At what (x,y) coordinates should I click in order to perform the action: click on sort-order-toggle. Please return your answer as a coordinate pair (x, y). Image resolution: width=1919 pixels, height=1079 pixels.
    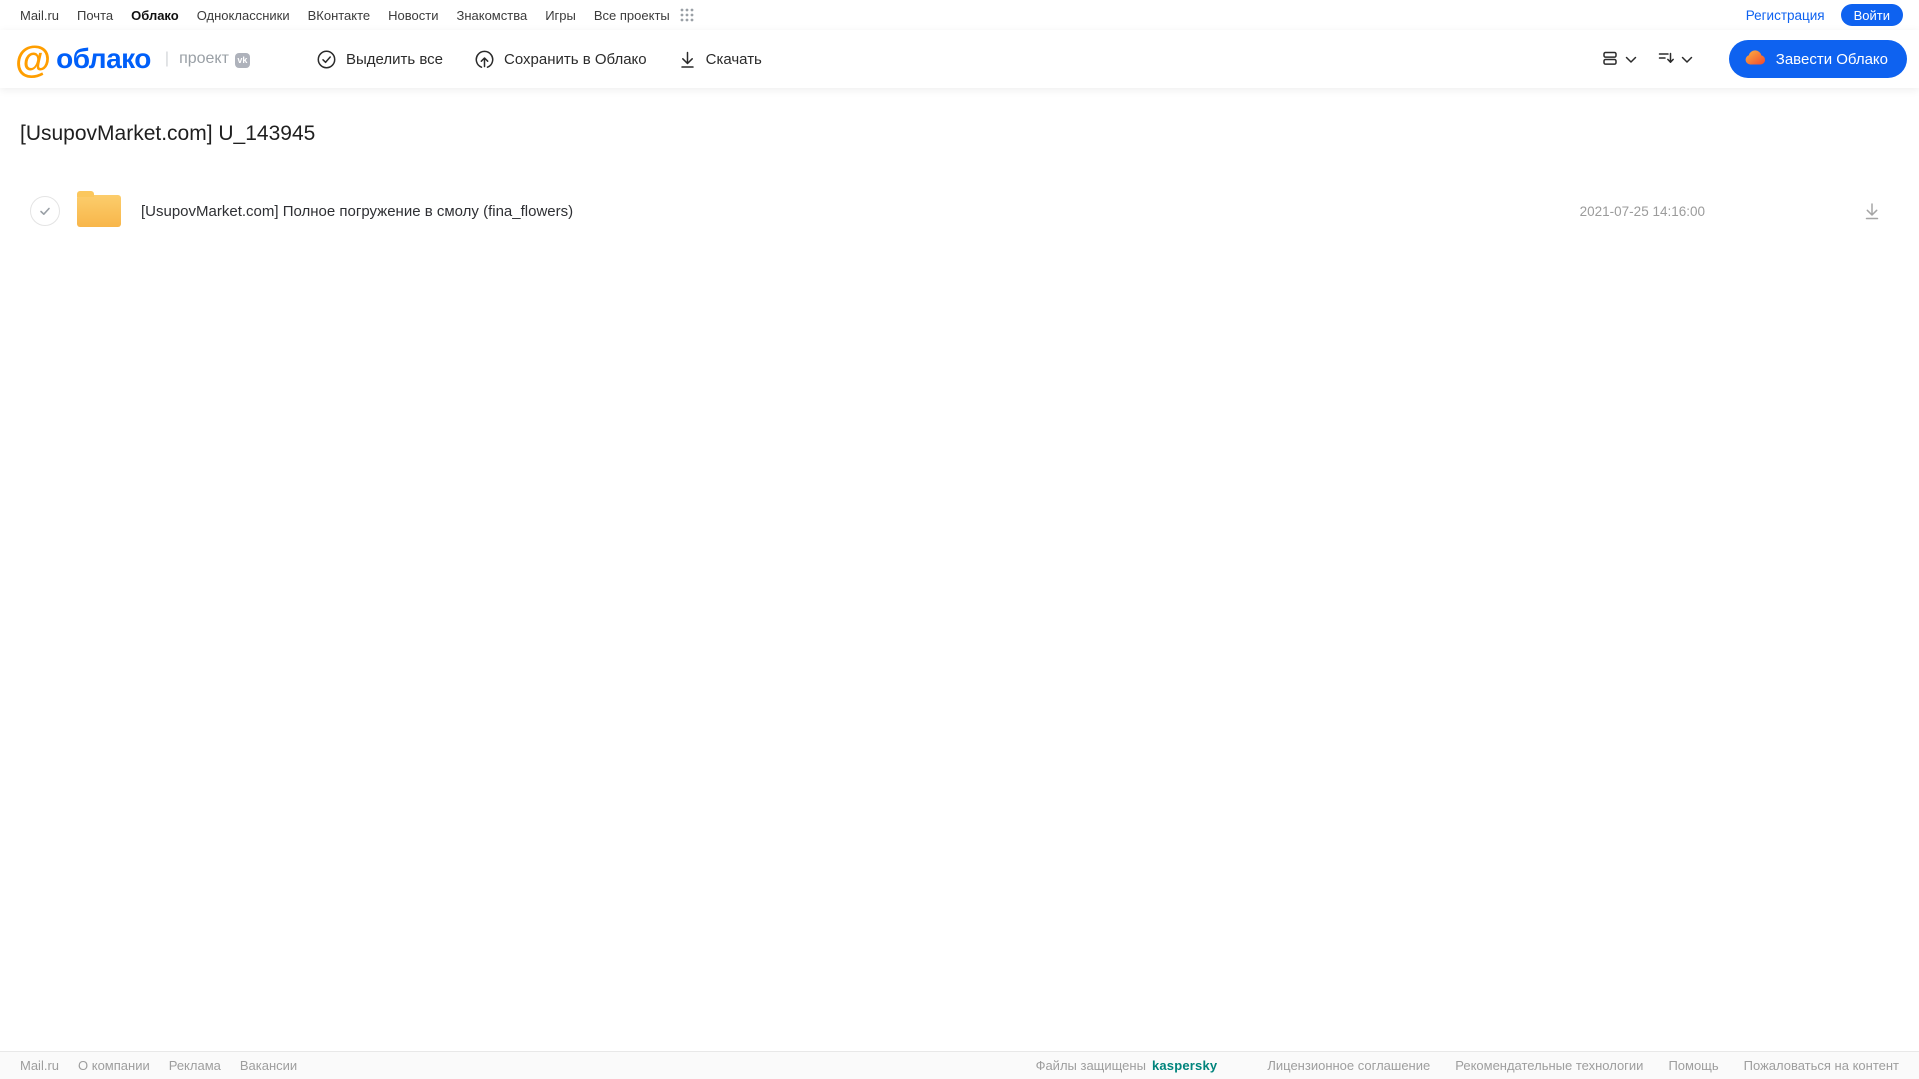
    Looking at the image, I should click on (1675, 59).